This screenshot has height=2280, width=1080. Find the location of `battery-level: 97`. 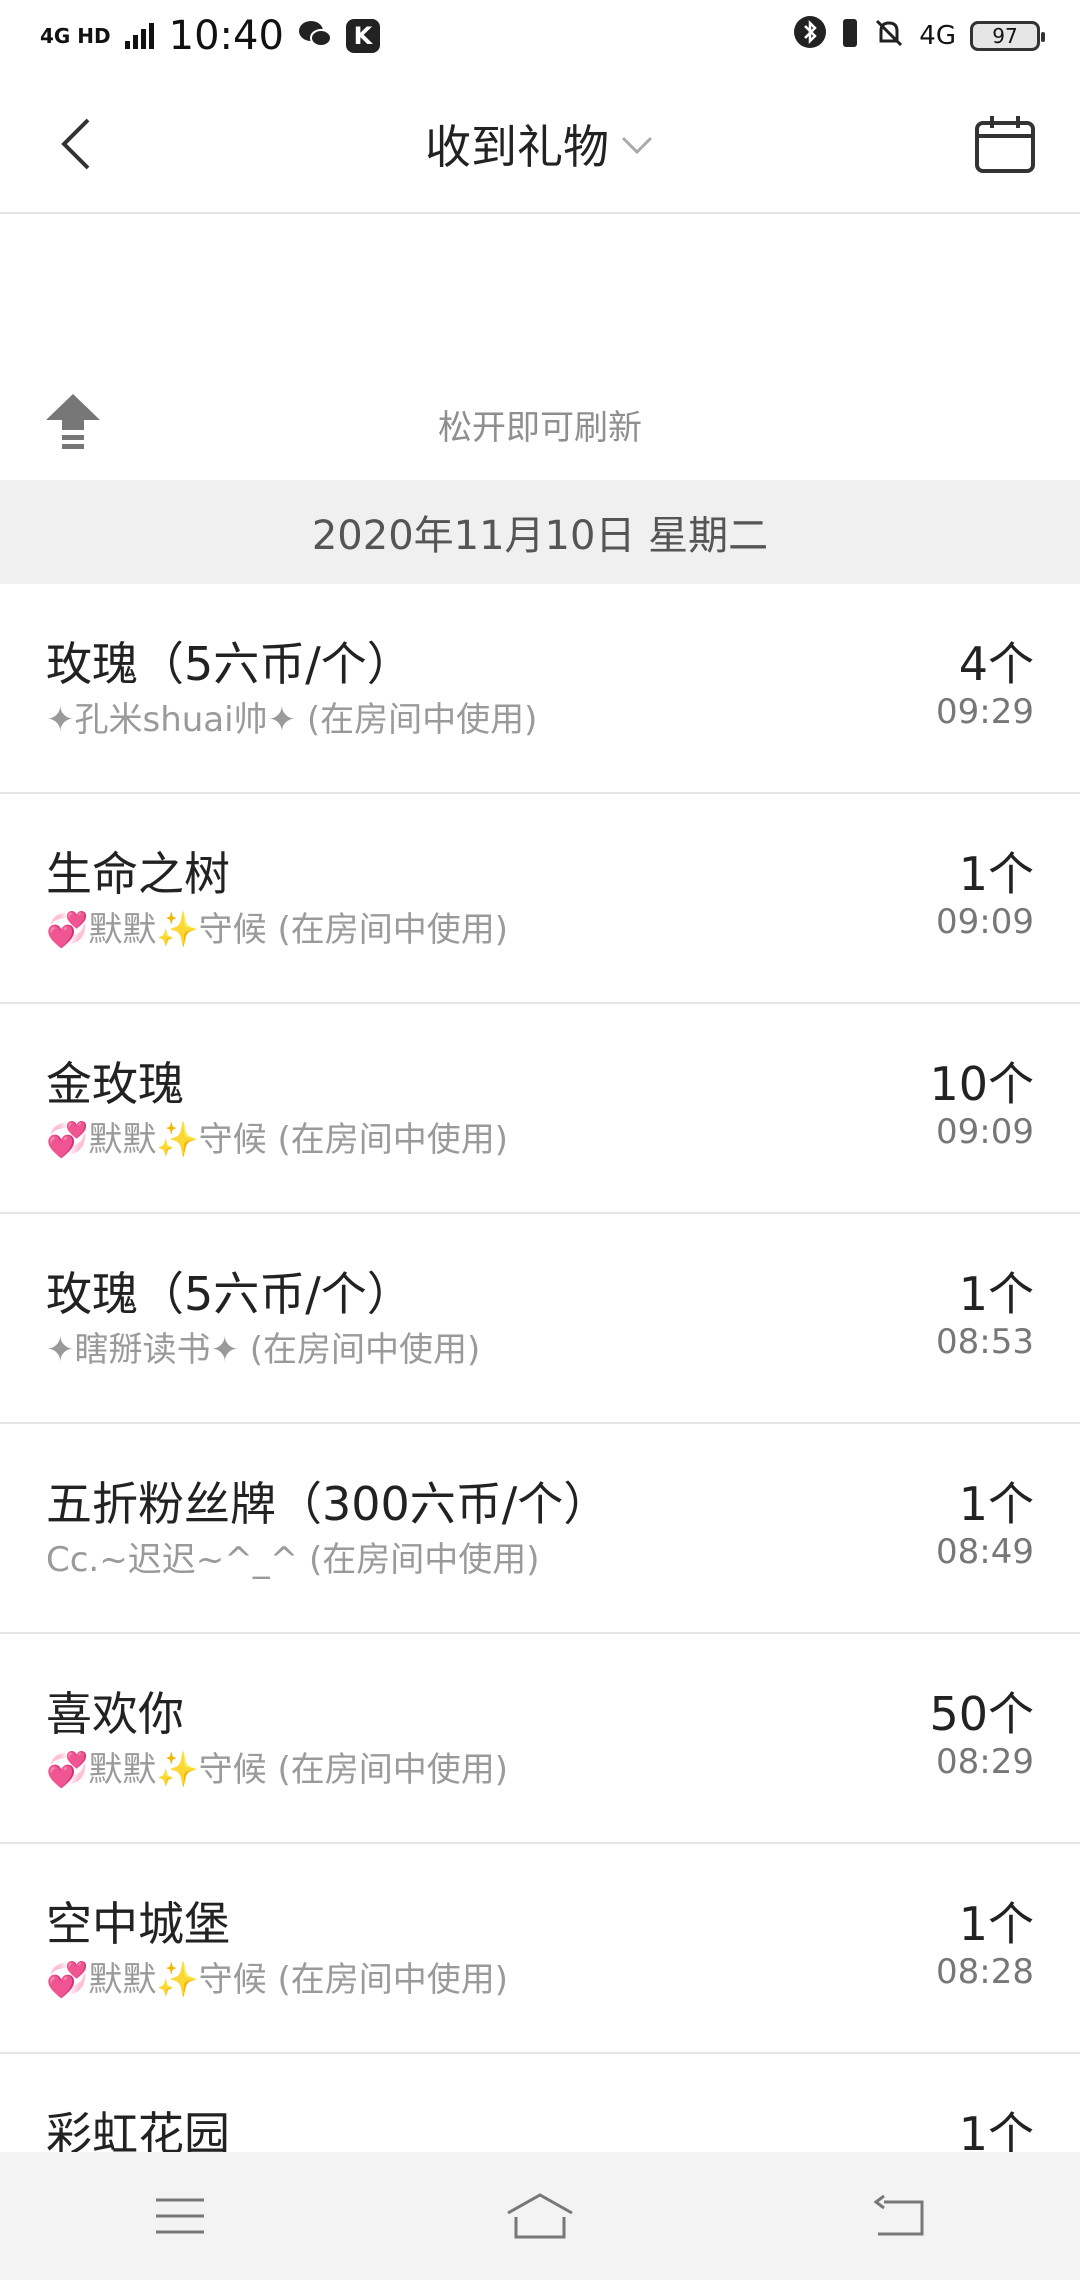

battery-level: 97 is located at coordinates (1005, 36).